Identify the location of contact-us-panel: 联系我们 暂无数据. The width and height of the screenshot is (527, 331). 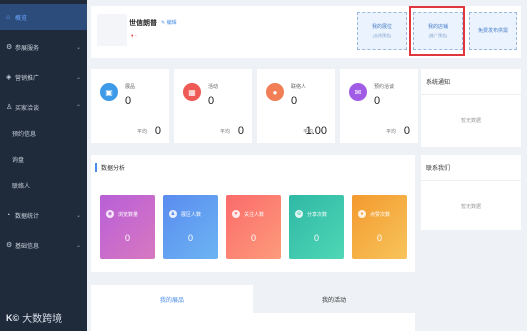
(471, 192).